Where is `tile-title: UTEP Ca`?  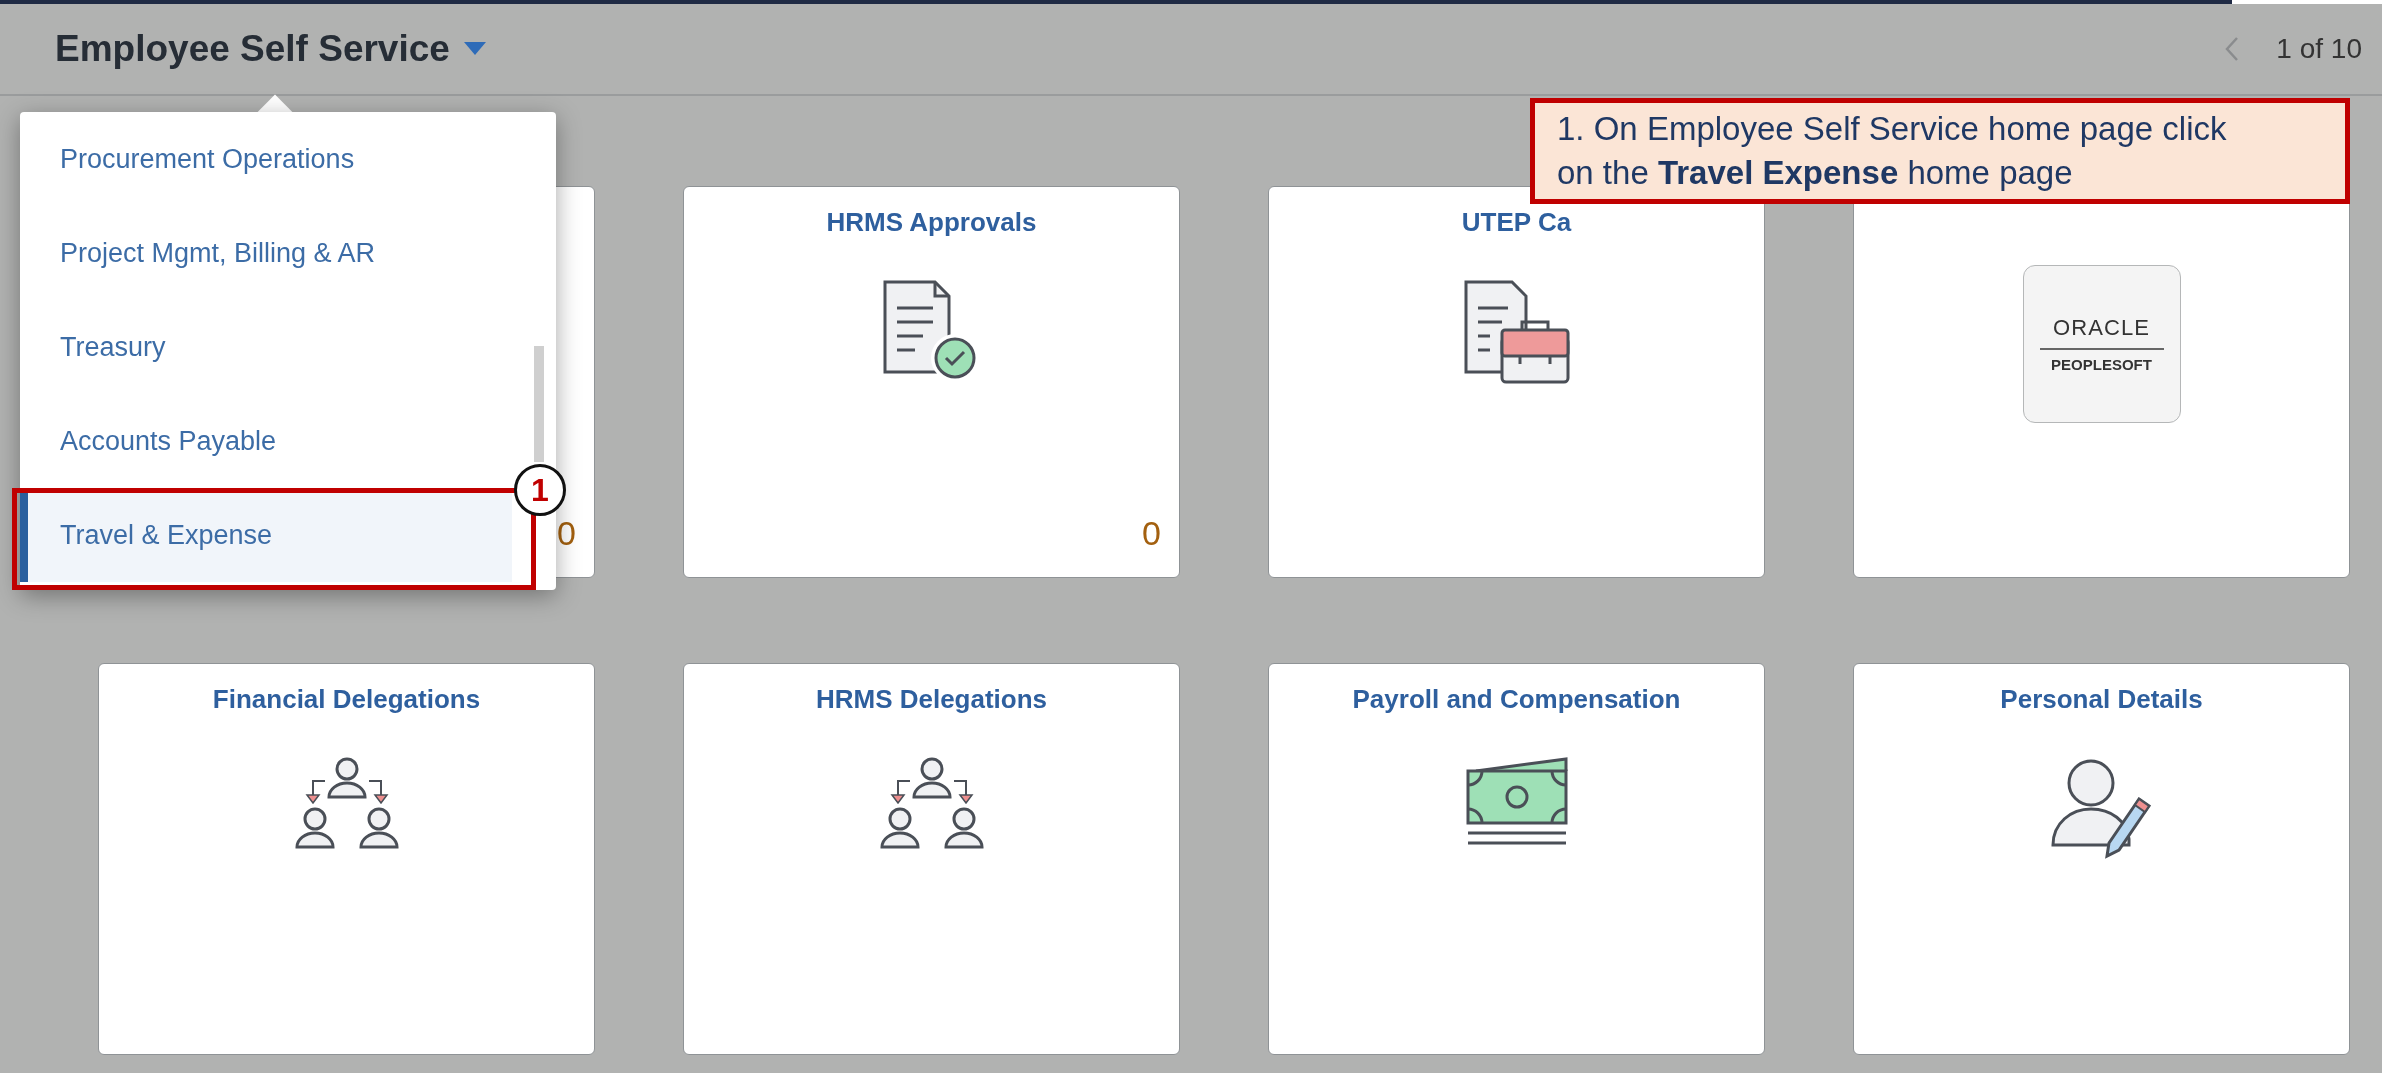 tile-title: UTEP Ca is located at coordinates (1516, 222).